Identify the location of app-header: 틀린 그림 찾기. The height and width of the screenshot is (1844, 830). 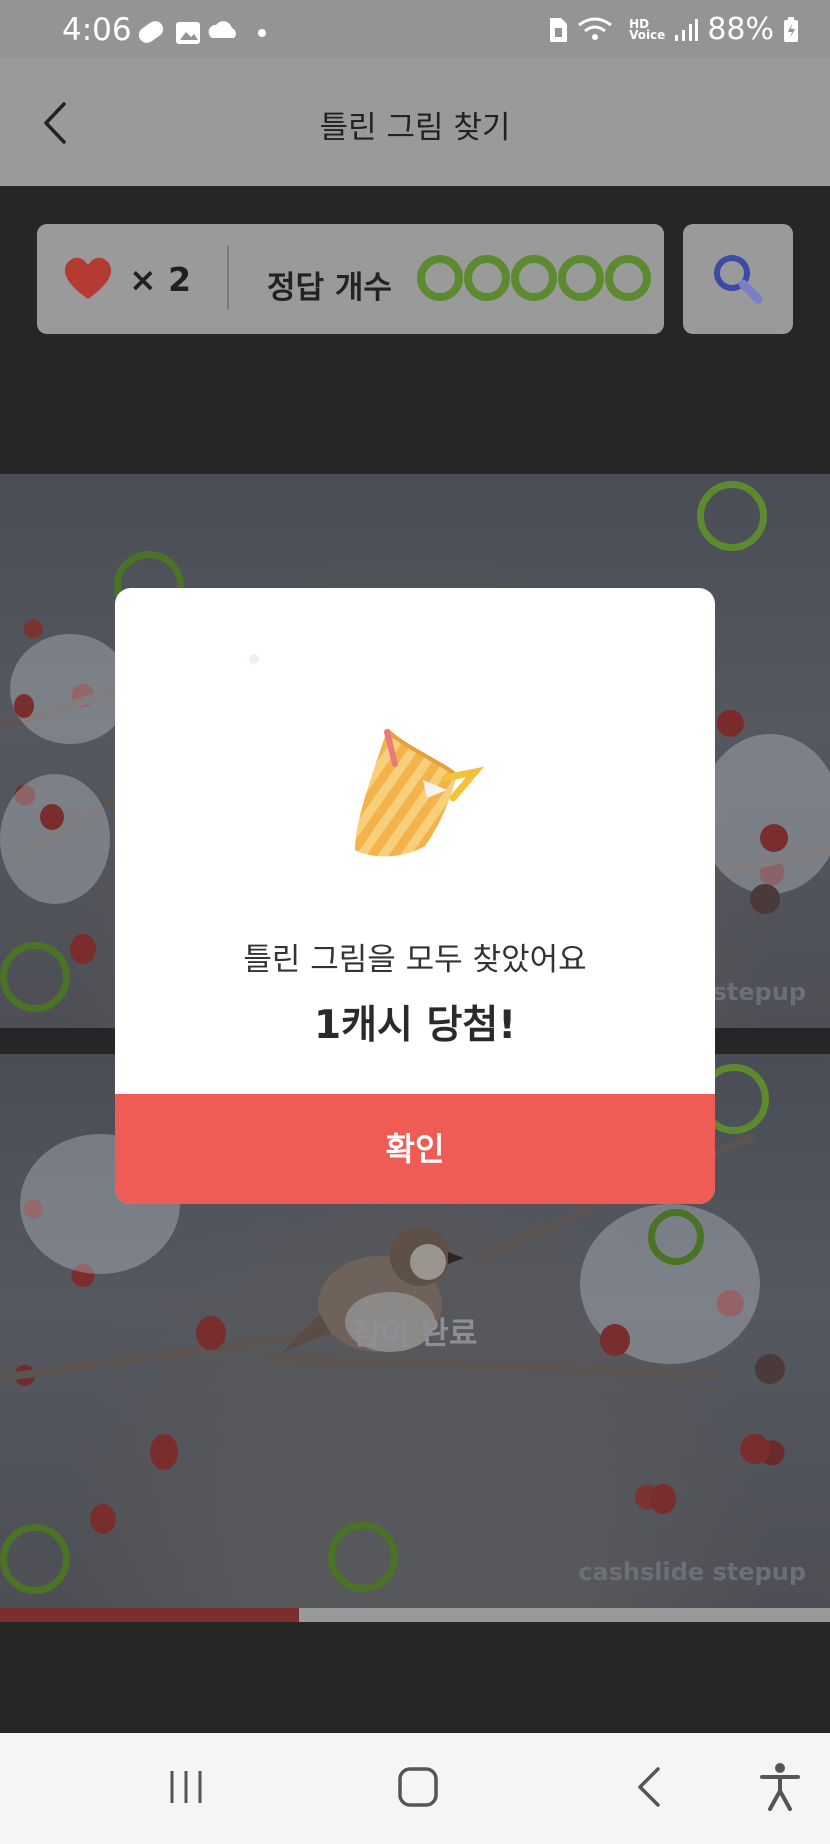
(415, 122).